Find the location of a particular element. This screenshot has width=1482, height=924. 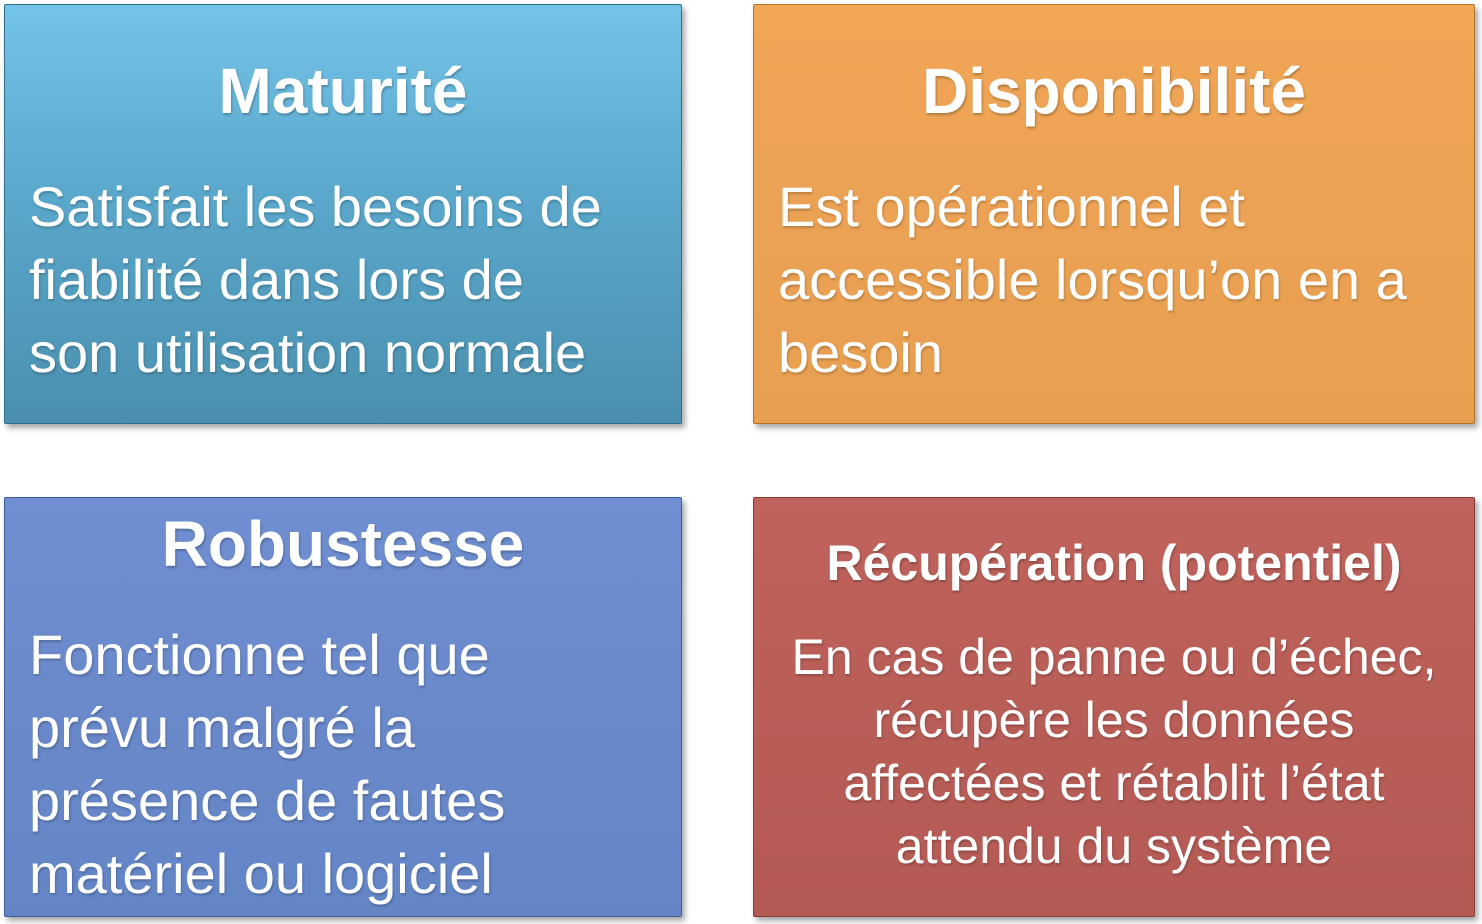

card-body-line: accessible lorsqu’on en a is located at coordinates (1092, 279).